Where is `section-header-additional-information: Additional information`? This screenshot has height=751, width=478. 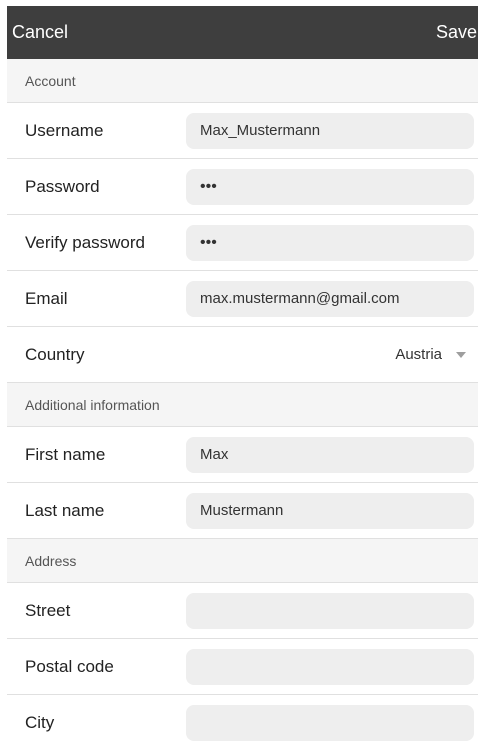 section-header-additional-information: Additional information is located at coordinates (242, 405).